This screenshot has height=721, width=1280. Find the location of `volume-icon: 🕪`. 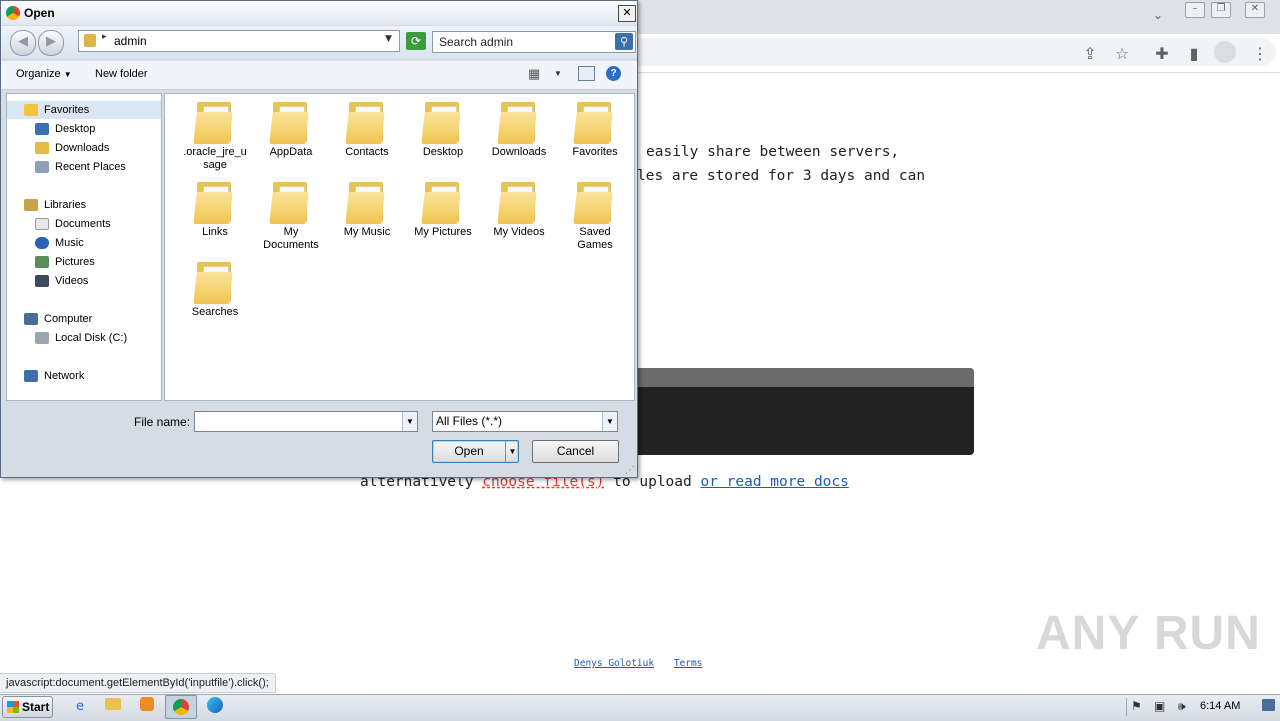

volume-icon: 🕪 is located at coordinates (1182, 706).